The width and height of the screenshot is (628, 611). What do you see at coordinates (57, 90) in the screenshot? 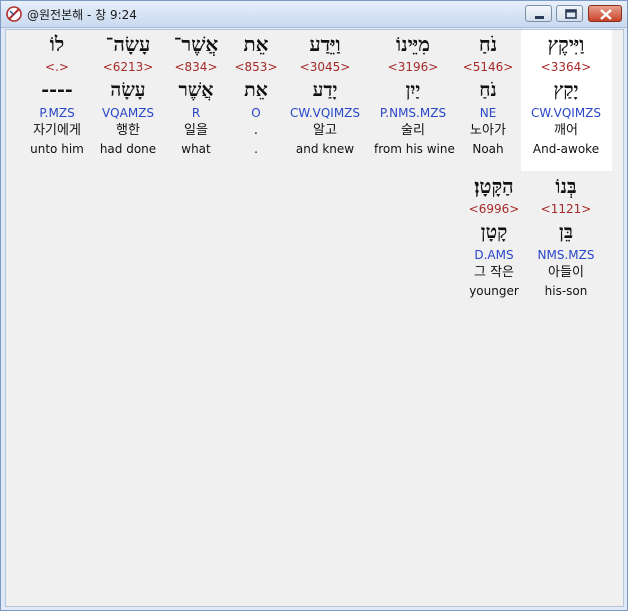
I see `hebrew-lemma: ----` at bounding box center [57, 90].